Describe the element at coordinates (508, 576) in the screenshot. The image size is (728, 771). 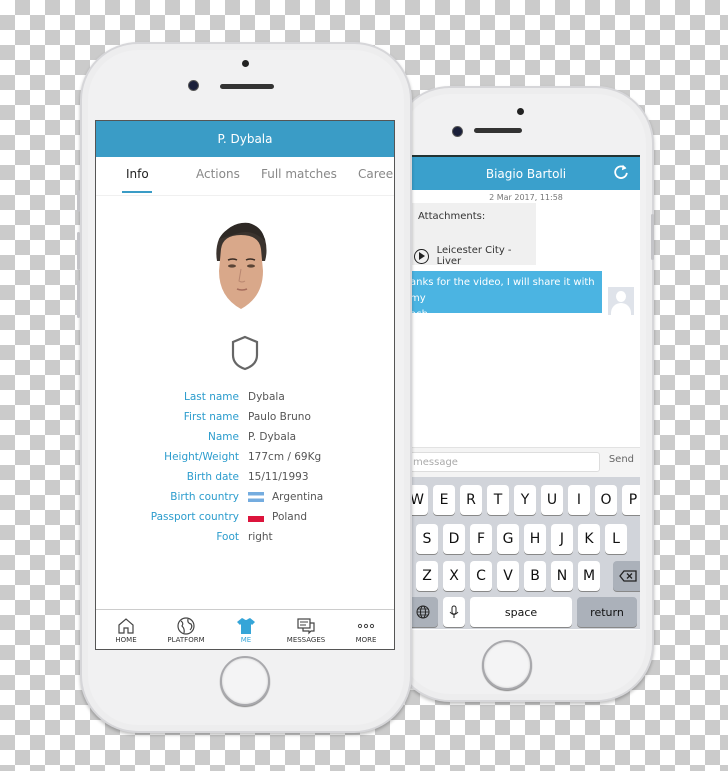
I see `key-v: V` at that location.